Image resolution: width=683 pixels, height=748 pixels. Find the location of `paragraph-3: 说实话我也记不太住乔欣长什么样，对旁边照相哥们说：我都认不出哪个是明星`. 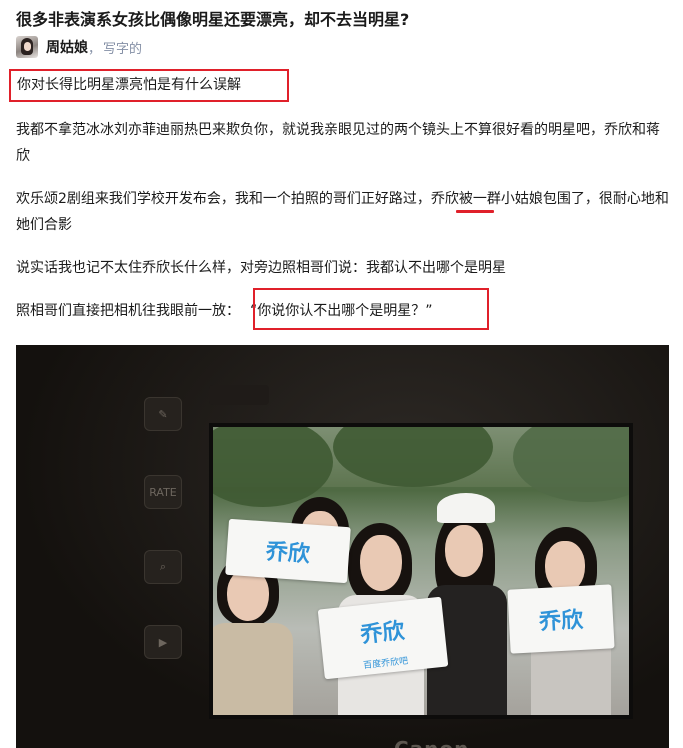

paragraph-3: 说实话我也记不太住乔欣长什么样，对旁边照相哥们说：我都认不出哪个是明星 is located at coordinates (261, 268).